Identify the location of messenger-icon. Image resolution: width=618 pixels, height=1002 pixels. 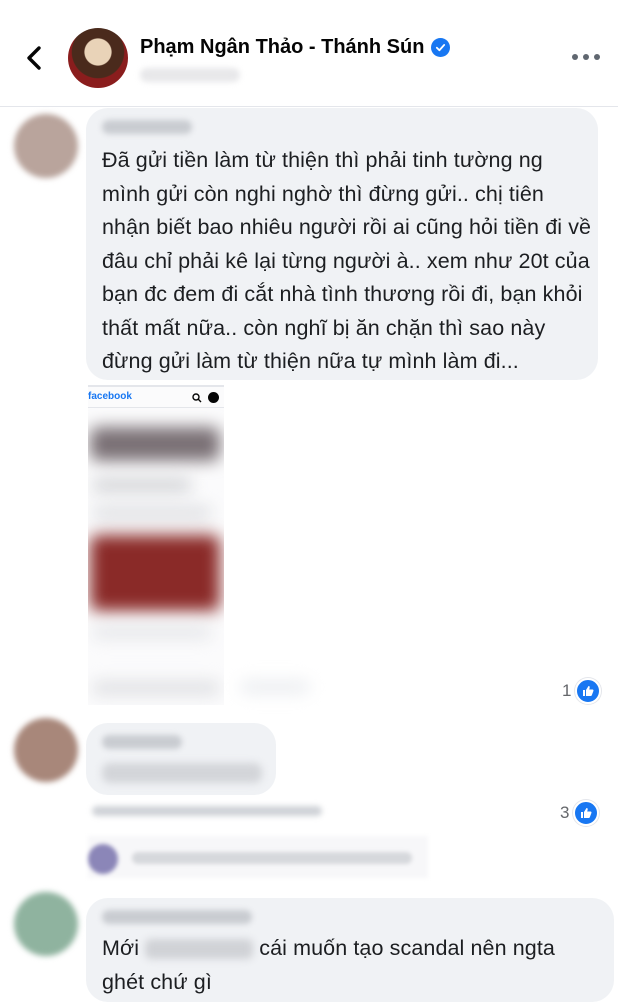
(213, 397).